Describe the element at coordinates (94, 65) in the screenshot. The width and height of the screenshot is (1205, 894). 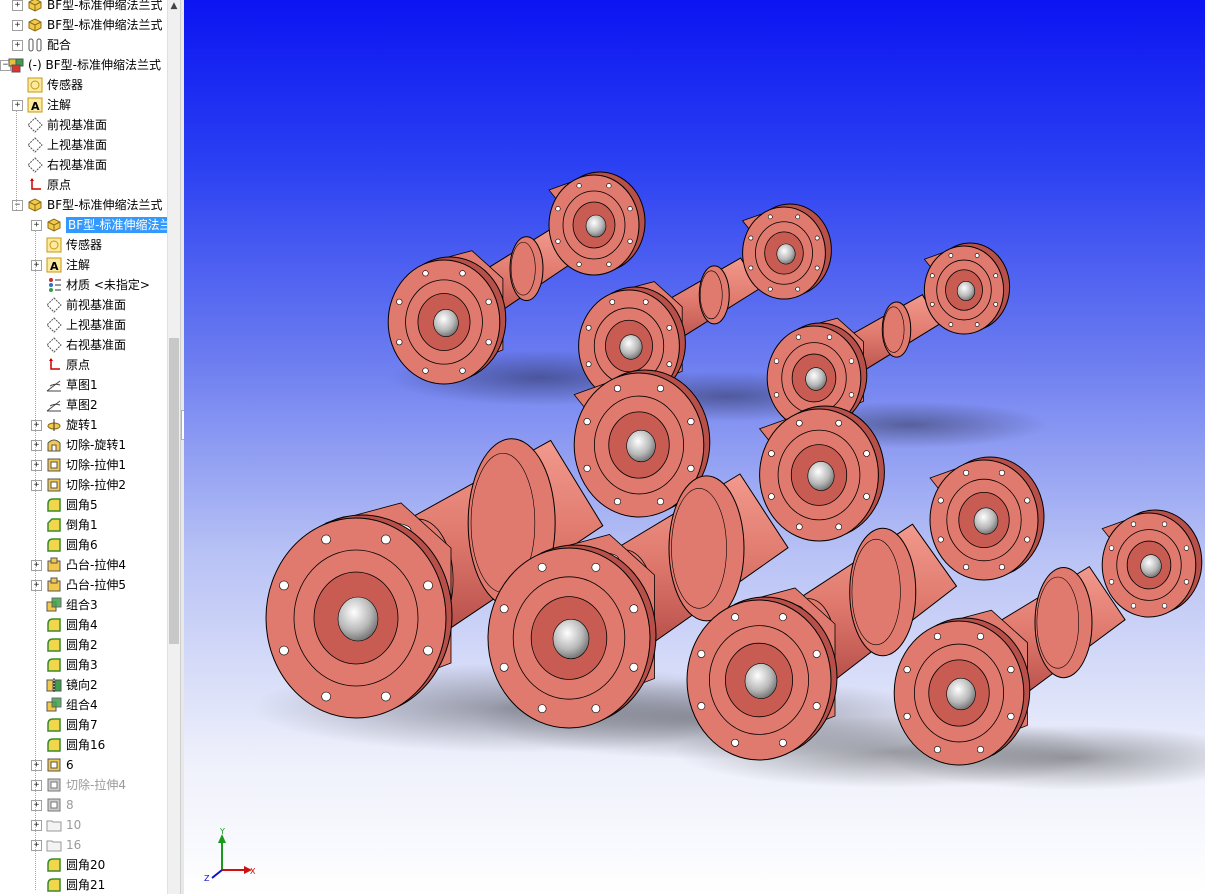
I see `tree-item-label: (-) BF型-标准伸缩法兰式` at that location.